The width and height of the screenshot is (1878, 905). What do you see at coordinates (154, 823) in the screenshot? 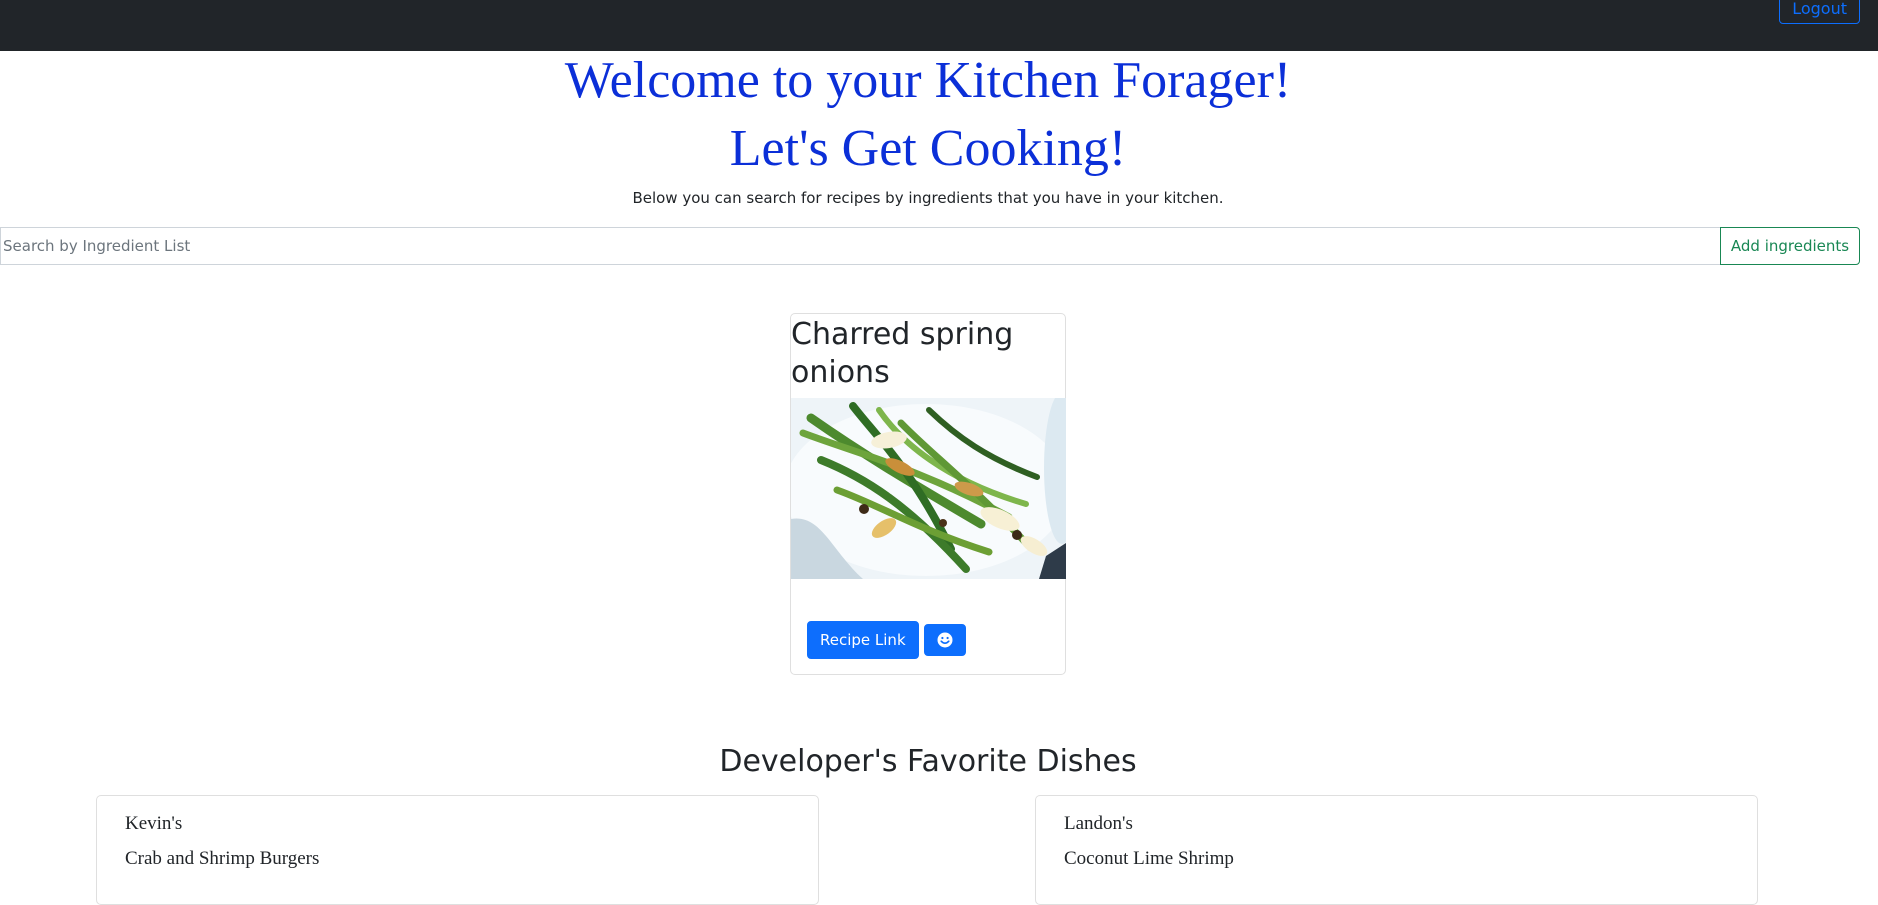
I see `favorite-owner: Kevin's` at bounding box center [154, 823].